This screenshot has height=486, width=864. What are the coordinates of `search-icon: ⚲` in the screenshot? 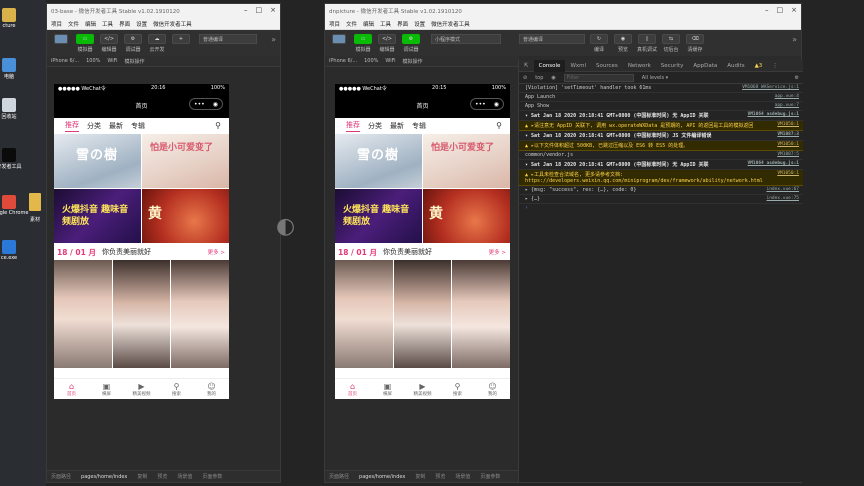 It's located at (499, 125).